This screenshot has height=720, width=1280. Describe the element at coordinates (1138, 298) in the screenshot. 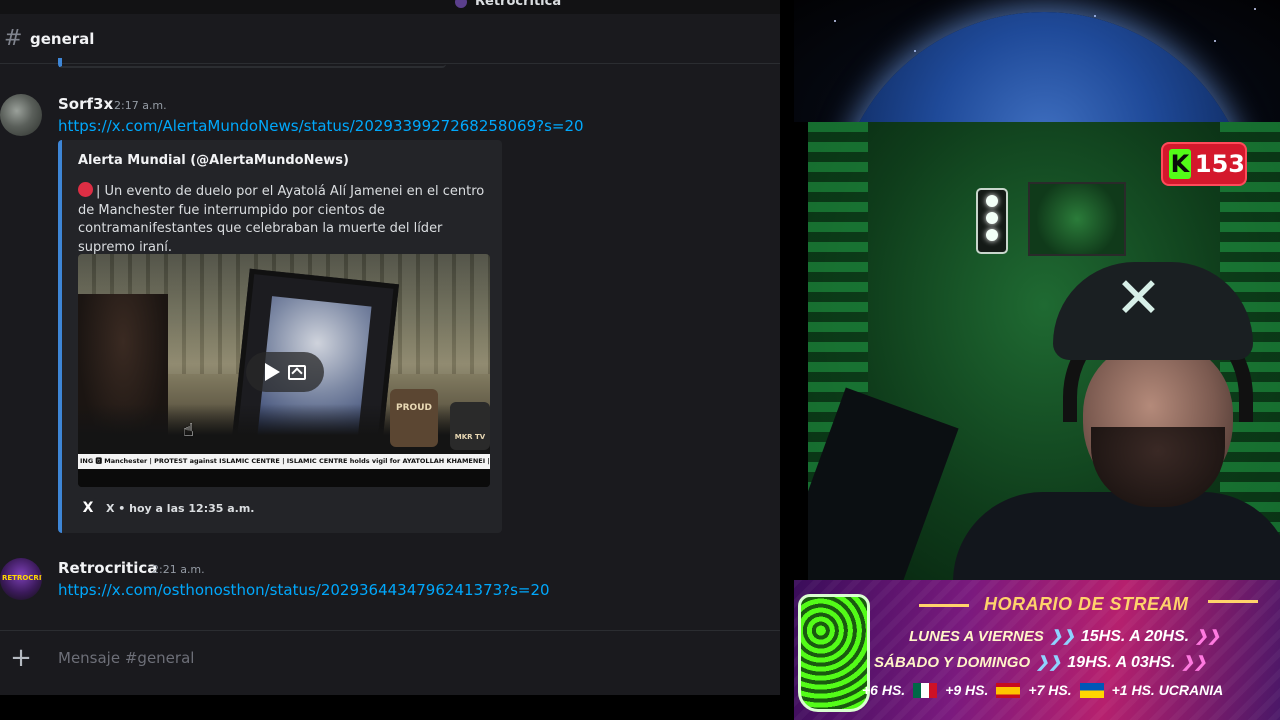

I see `cap-x-logo-icon: ✕` at that location.